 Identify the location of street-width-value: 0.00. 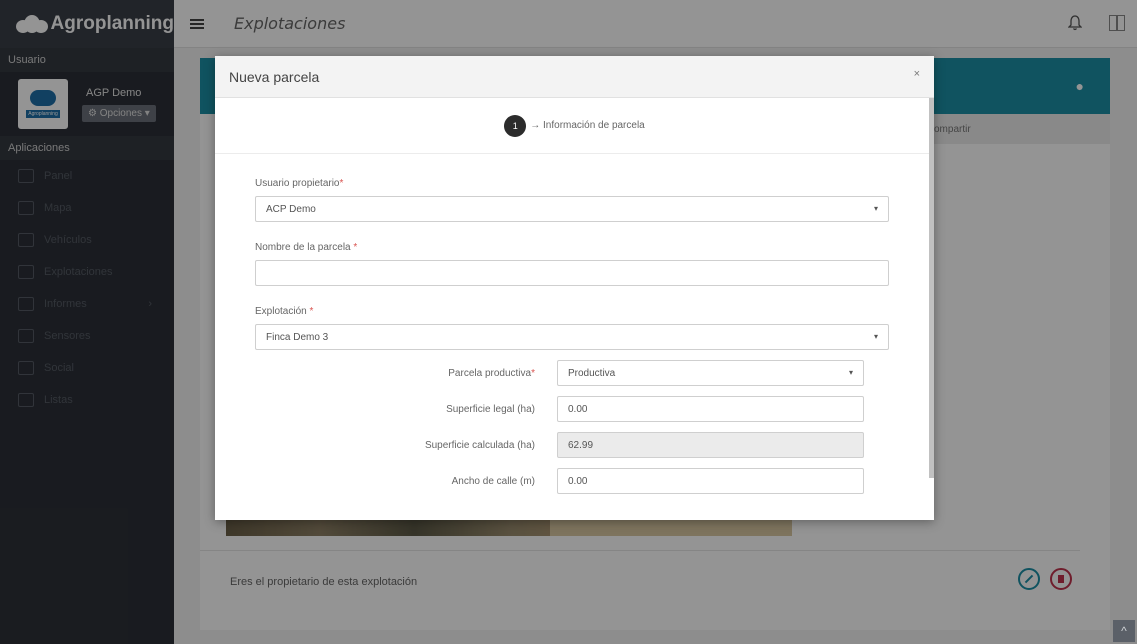
(578, 481).